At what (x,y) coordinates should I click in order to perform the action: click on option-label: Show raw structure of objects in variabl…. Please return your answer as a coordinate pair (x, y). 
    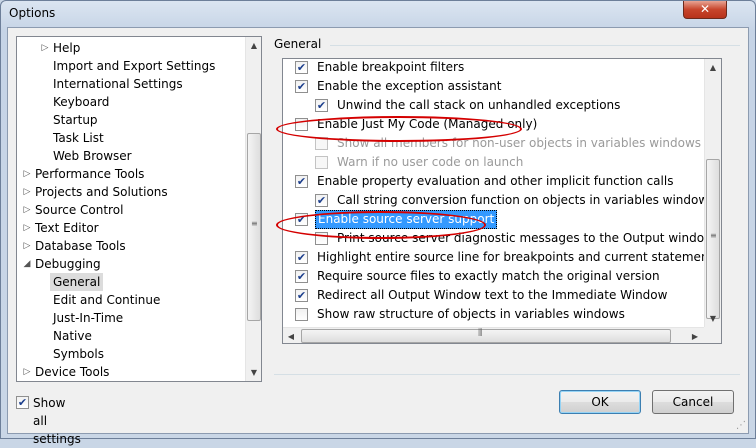
    Looking at the image, I should click on (471, 314).